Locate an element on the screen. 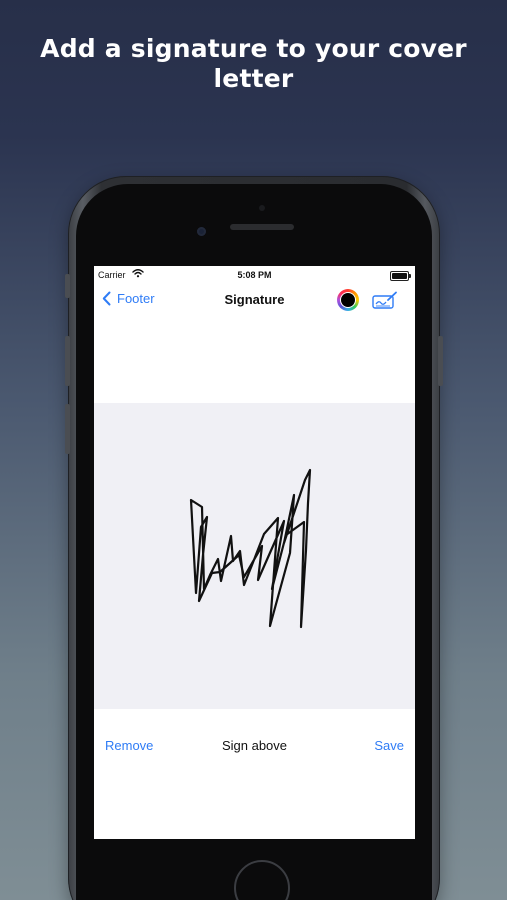  battery-icon is located at coordinates (400, 276).